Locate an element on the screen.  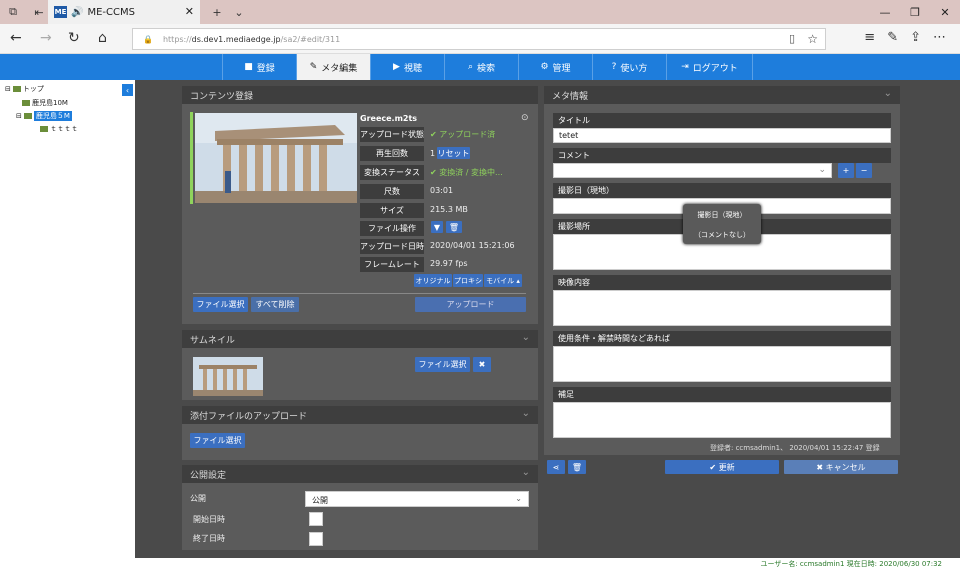
settings-icon: ⊙ is located at coordinates (525, 118).